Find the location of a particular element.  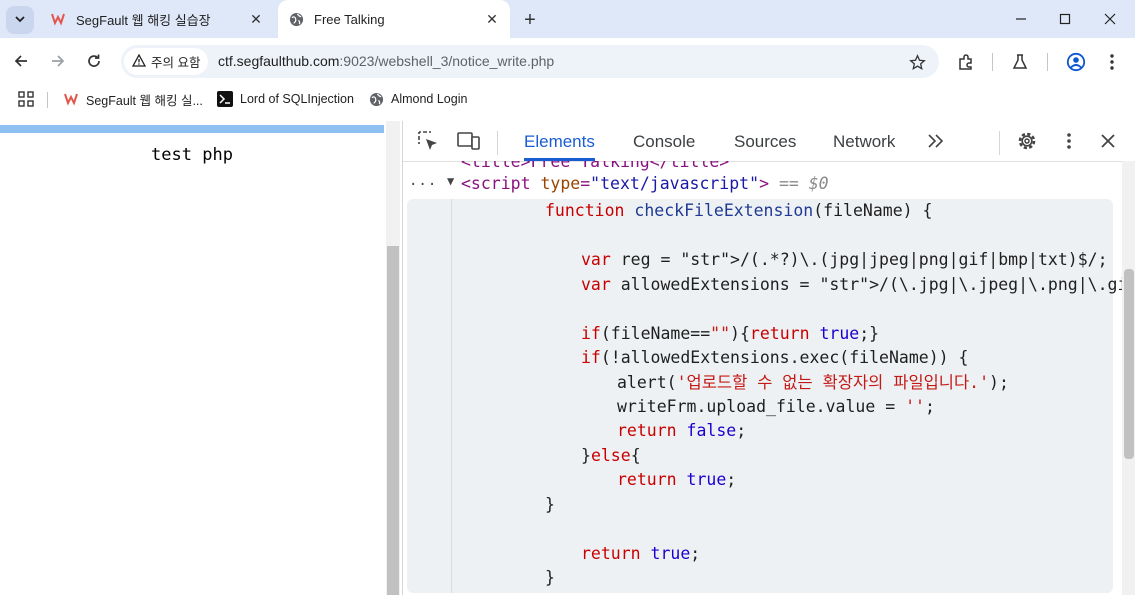

maximize-button is located at coordinates (1065, 19).